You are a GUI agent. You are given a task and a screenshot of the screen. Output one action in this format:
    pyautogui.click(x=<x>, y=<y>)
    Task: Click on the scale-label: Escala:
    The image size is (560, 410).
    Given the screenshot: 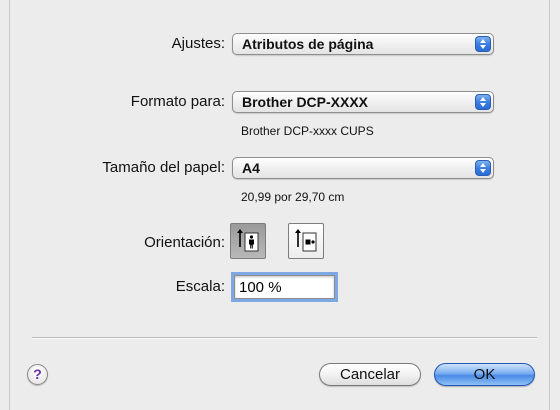 What is the action you would take?
    pyautogui.click(x=200, y=286)
    